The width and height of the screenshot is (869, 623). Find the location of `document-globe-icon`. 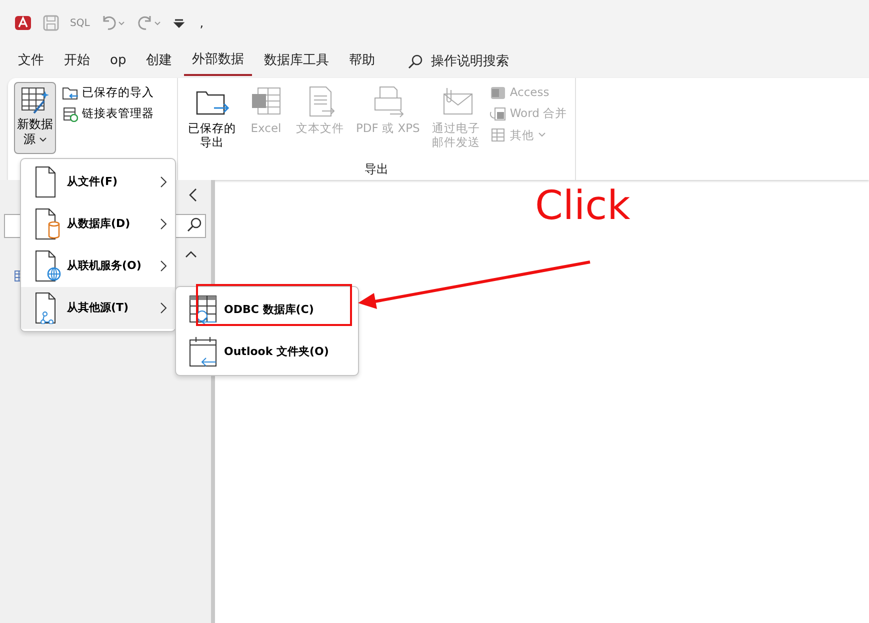

document-globe-icon is located at coordinates (47, 266).